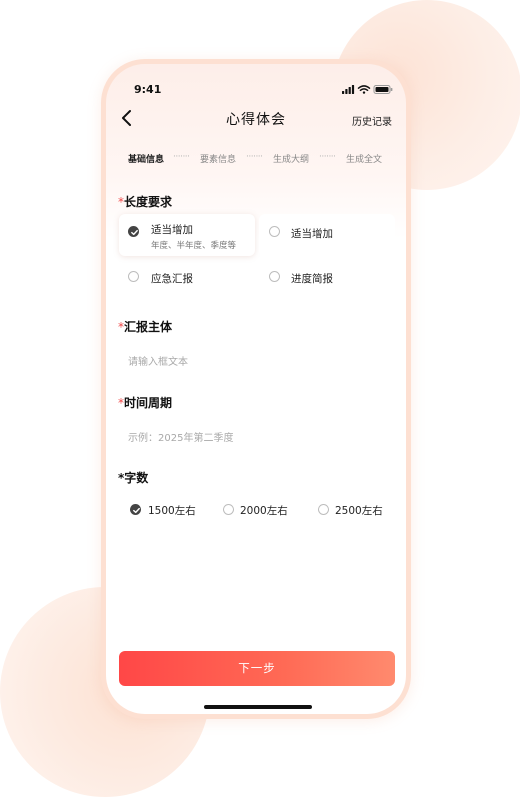  I want to click on step-outline: 生成大纲, so click(291, 158).